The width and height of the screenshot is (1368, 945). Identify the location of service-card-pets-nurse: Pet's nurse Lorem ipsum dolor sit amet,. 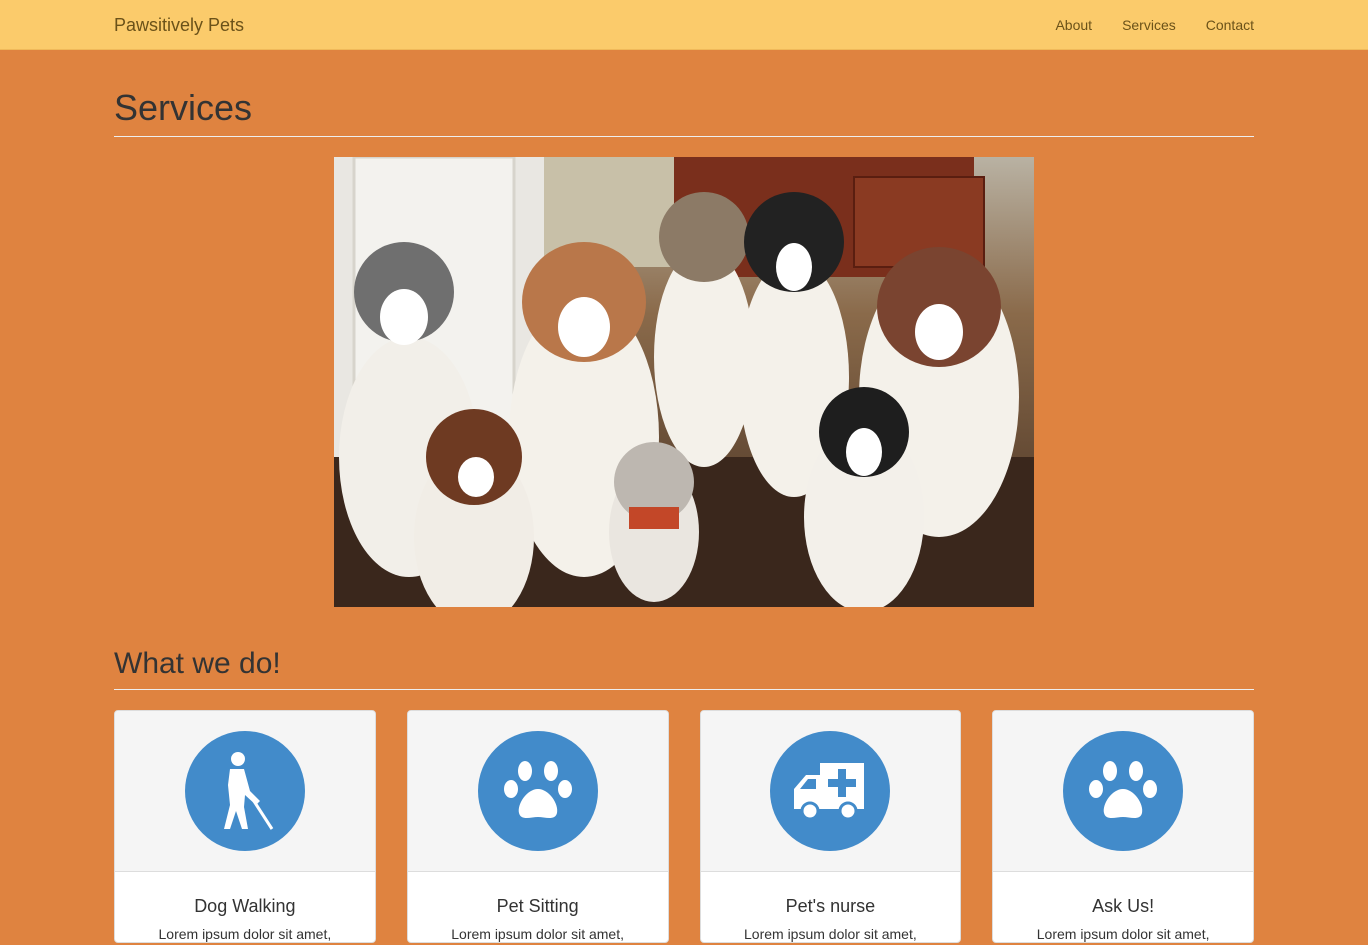
(830, 826).